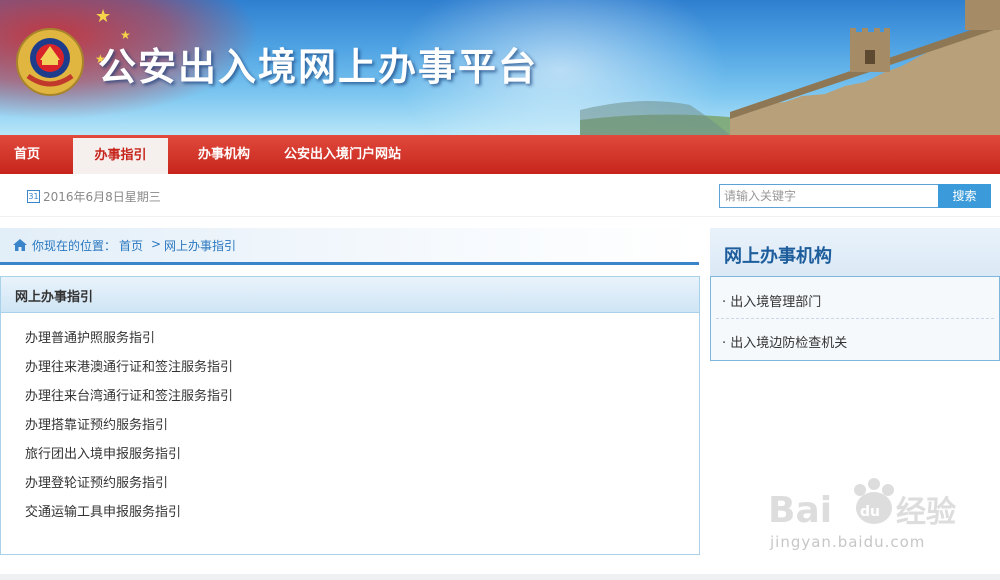 Image resolution: width=1000 pixels, height=580 pixels. What do you see at coordinates (800, 510) in the screenshot?
I see `svg-text: Bai` at bounding box center [800, 510].